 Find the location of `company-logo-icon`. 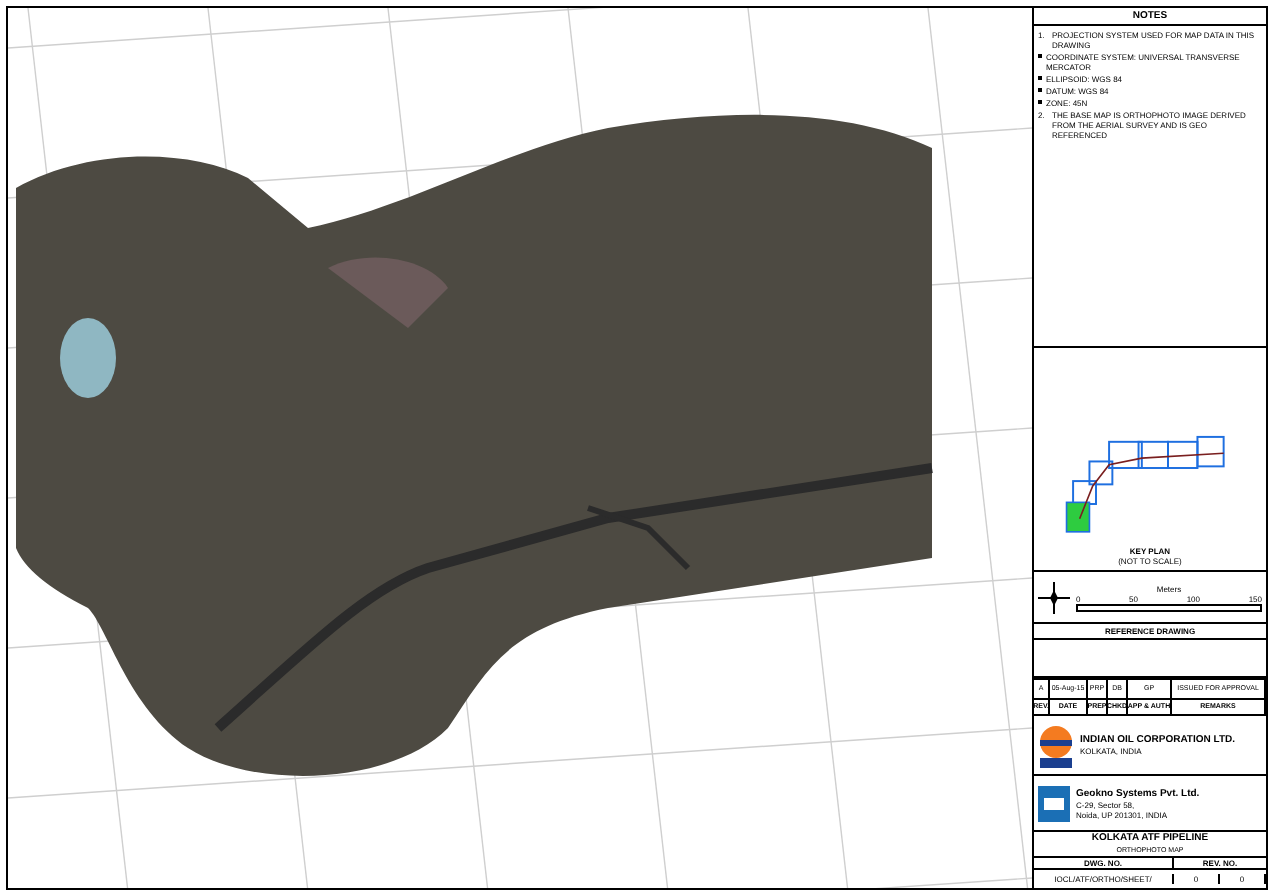

company-logo-icon is located at coordinates (1054, 803).